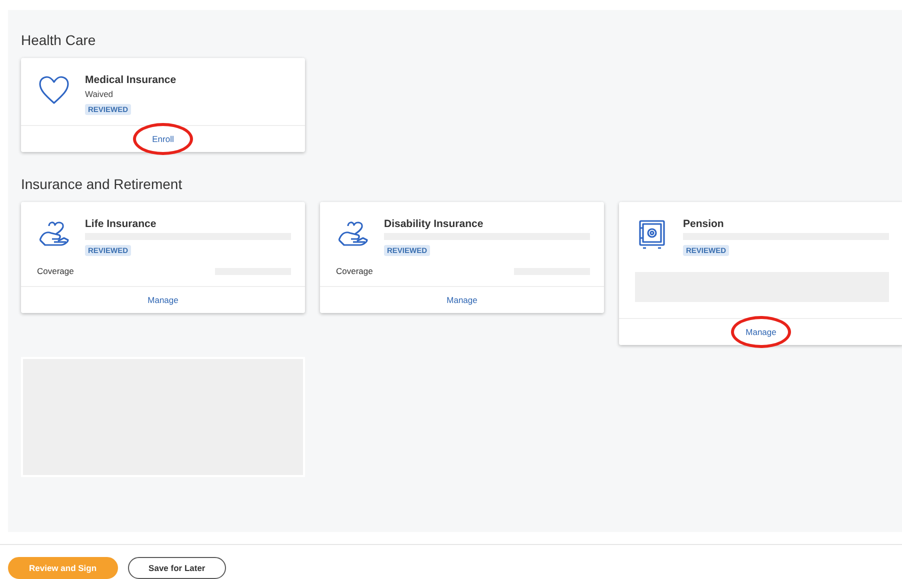  Describe the element at coordinates (102, 184) in the screenshot. I see `section-title: Insurance and Retirement` at that location.